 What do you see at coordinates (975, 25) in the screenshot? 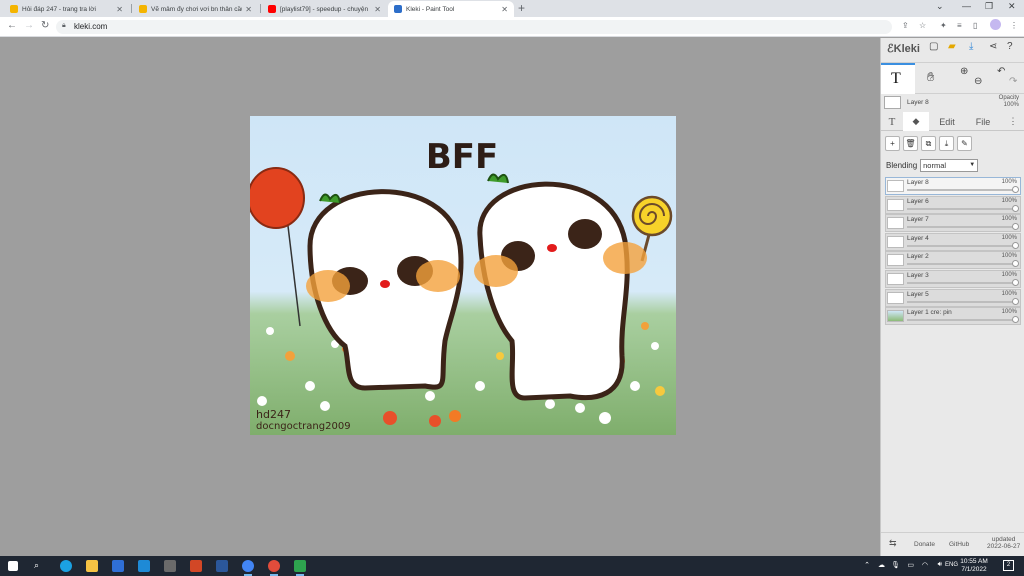
I see `sidebar-icon: ▯` at bounding box center [975, 25].